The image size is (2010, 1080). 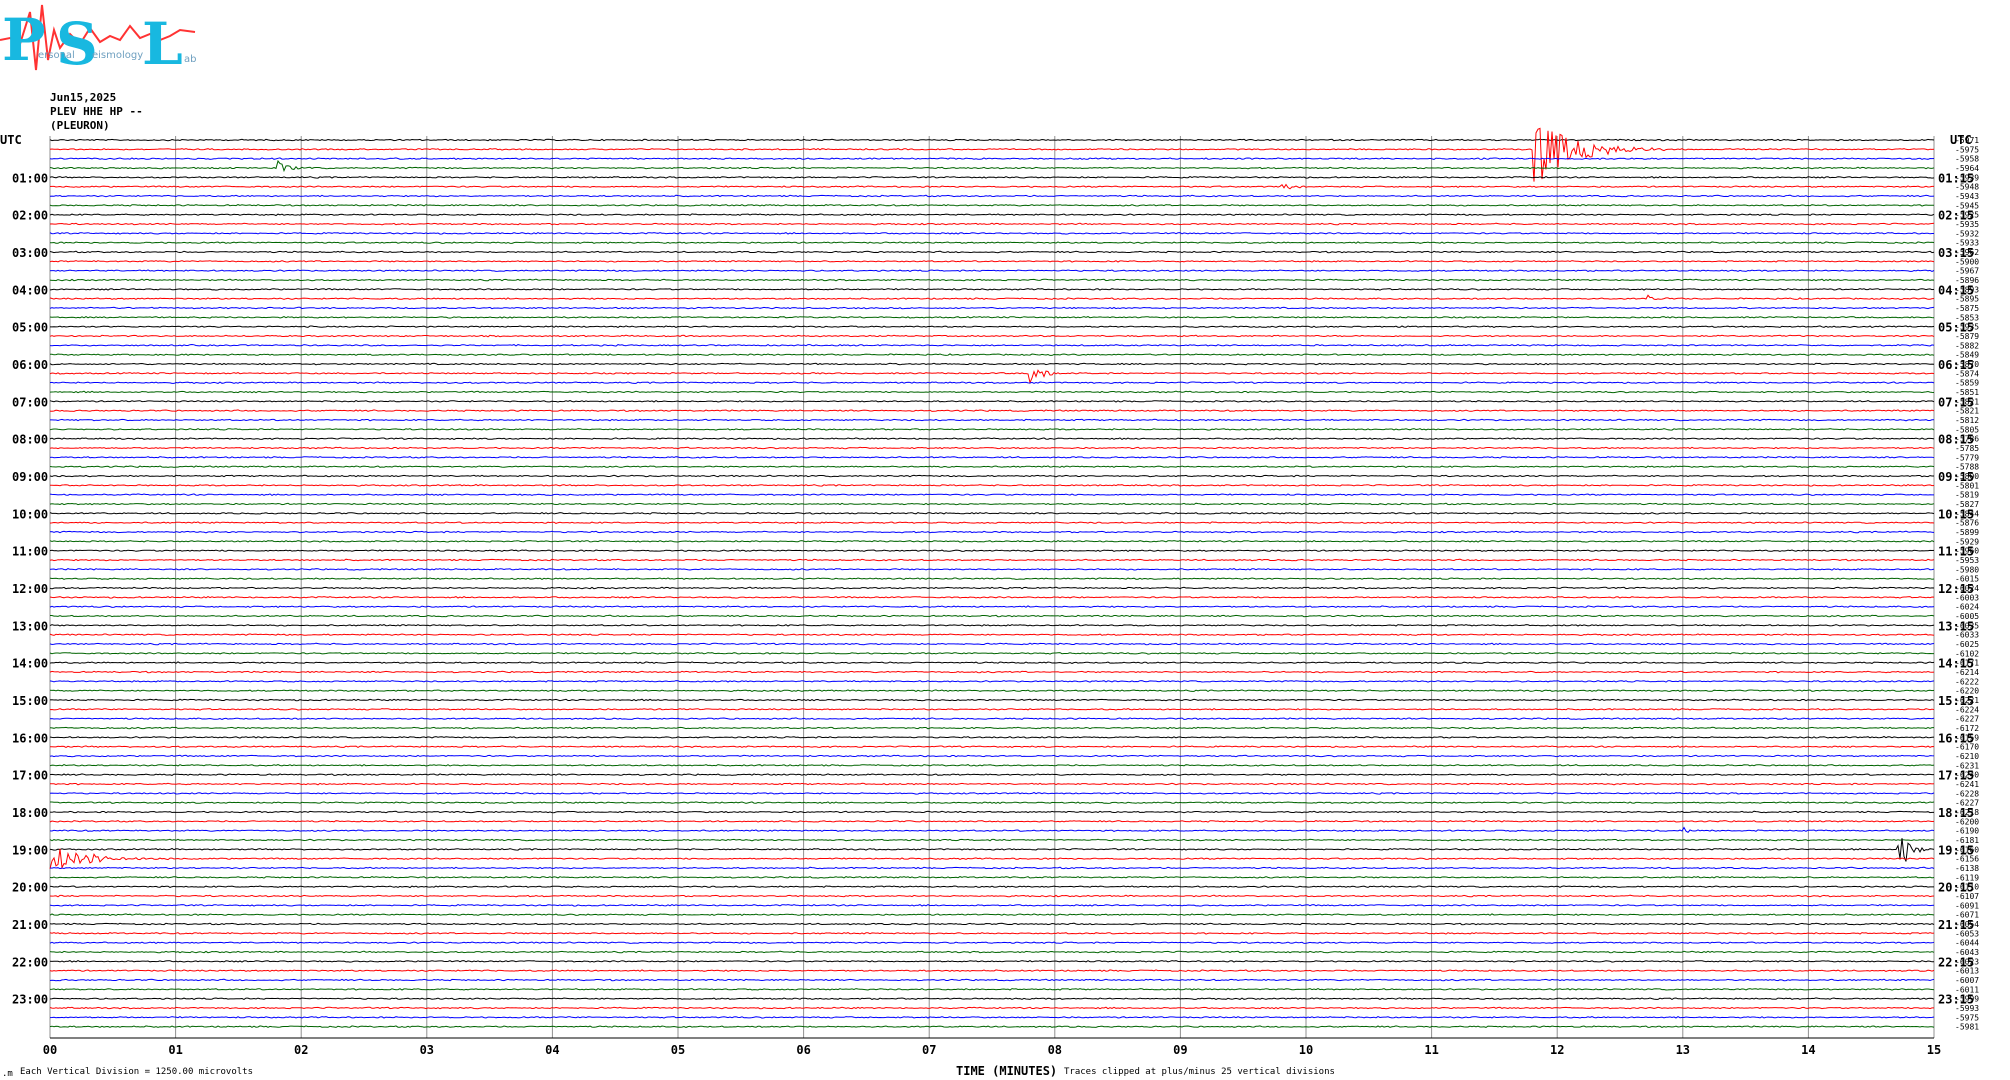 What do you see at coordinates (1967, 196) in the screenshot?
I see `trace-offset-label: -5943` at bounding box center [1967, 196].